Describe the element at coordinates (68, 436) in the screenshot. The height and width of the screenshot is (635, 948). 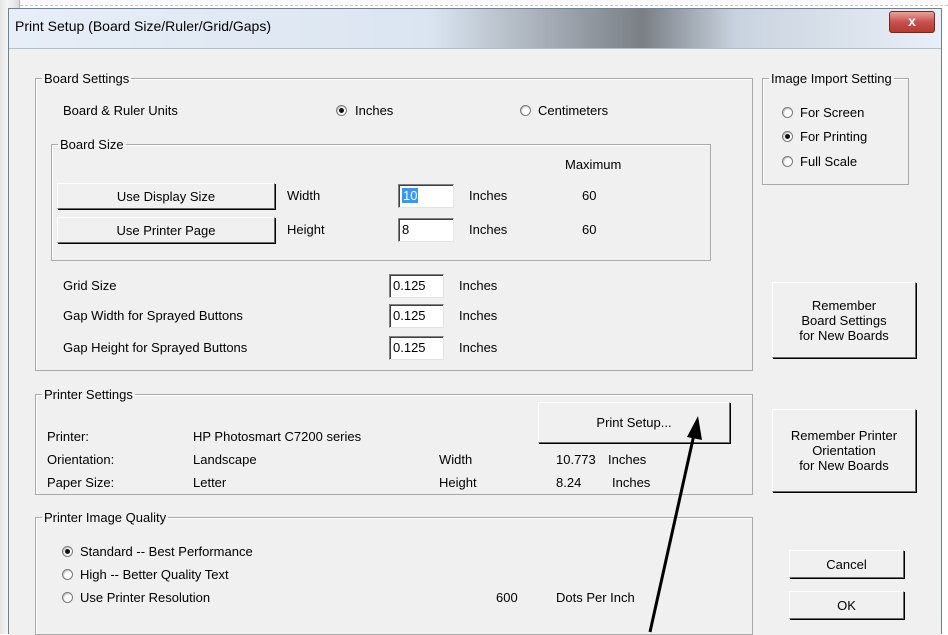
I see `printer-label: Printer:` at that location.